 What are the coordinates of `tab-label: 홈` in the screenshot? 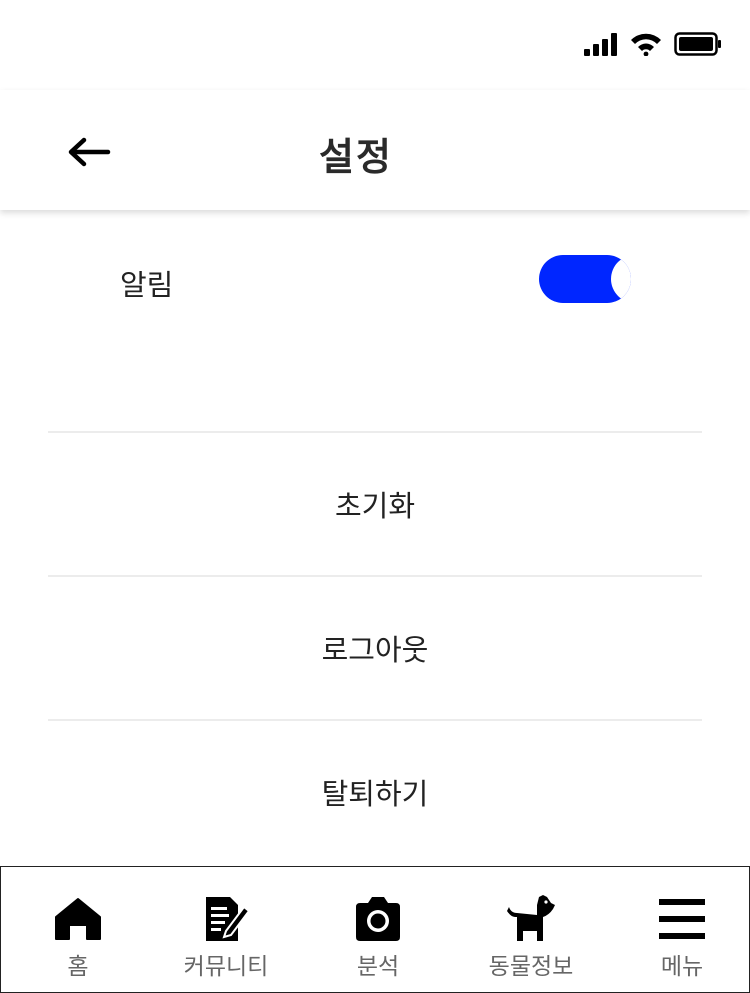 It's located at (78, 967).